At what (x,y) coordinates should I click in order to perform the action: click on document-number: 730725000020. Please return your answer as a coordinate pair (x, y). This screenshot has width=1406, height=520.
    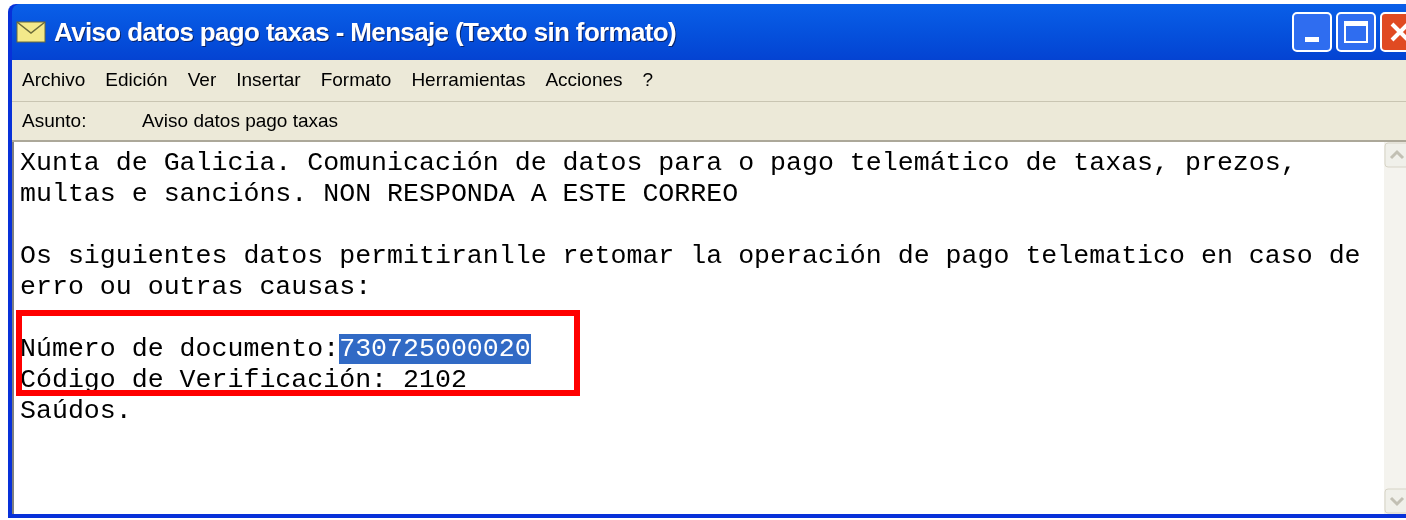
    Looking at the image, I should click on (435, 349).